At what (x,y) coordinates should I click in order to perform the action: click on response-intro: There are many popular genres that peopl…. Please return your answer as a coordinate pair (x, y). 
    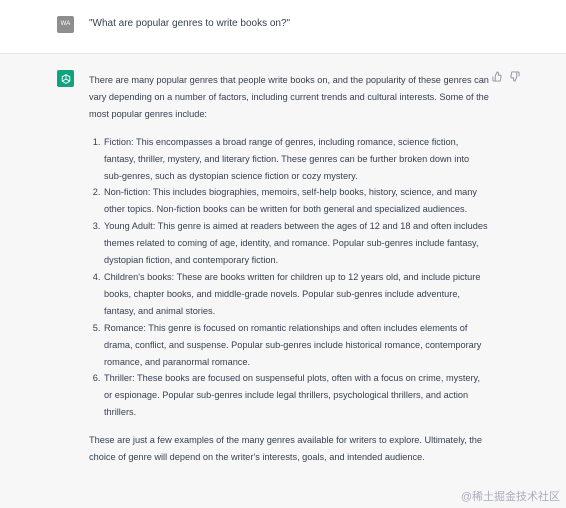
    Looking at the image, I should click on (289, 97).